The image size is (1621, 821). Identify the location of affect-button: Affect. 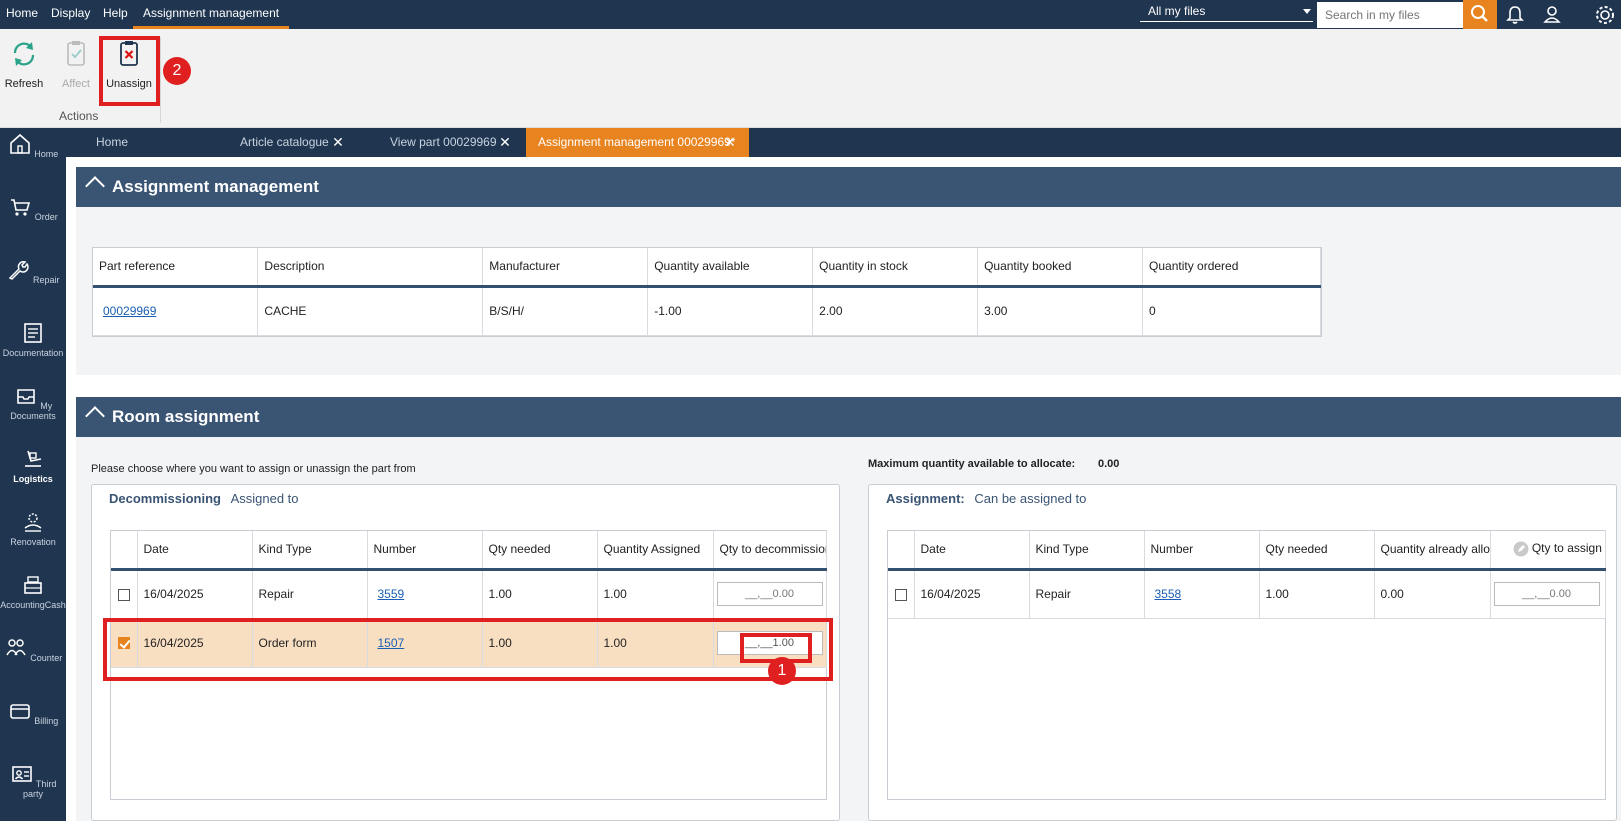
(76, 64).